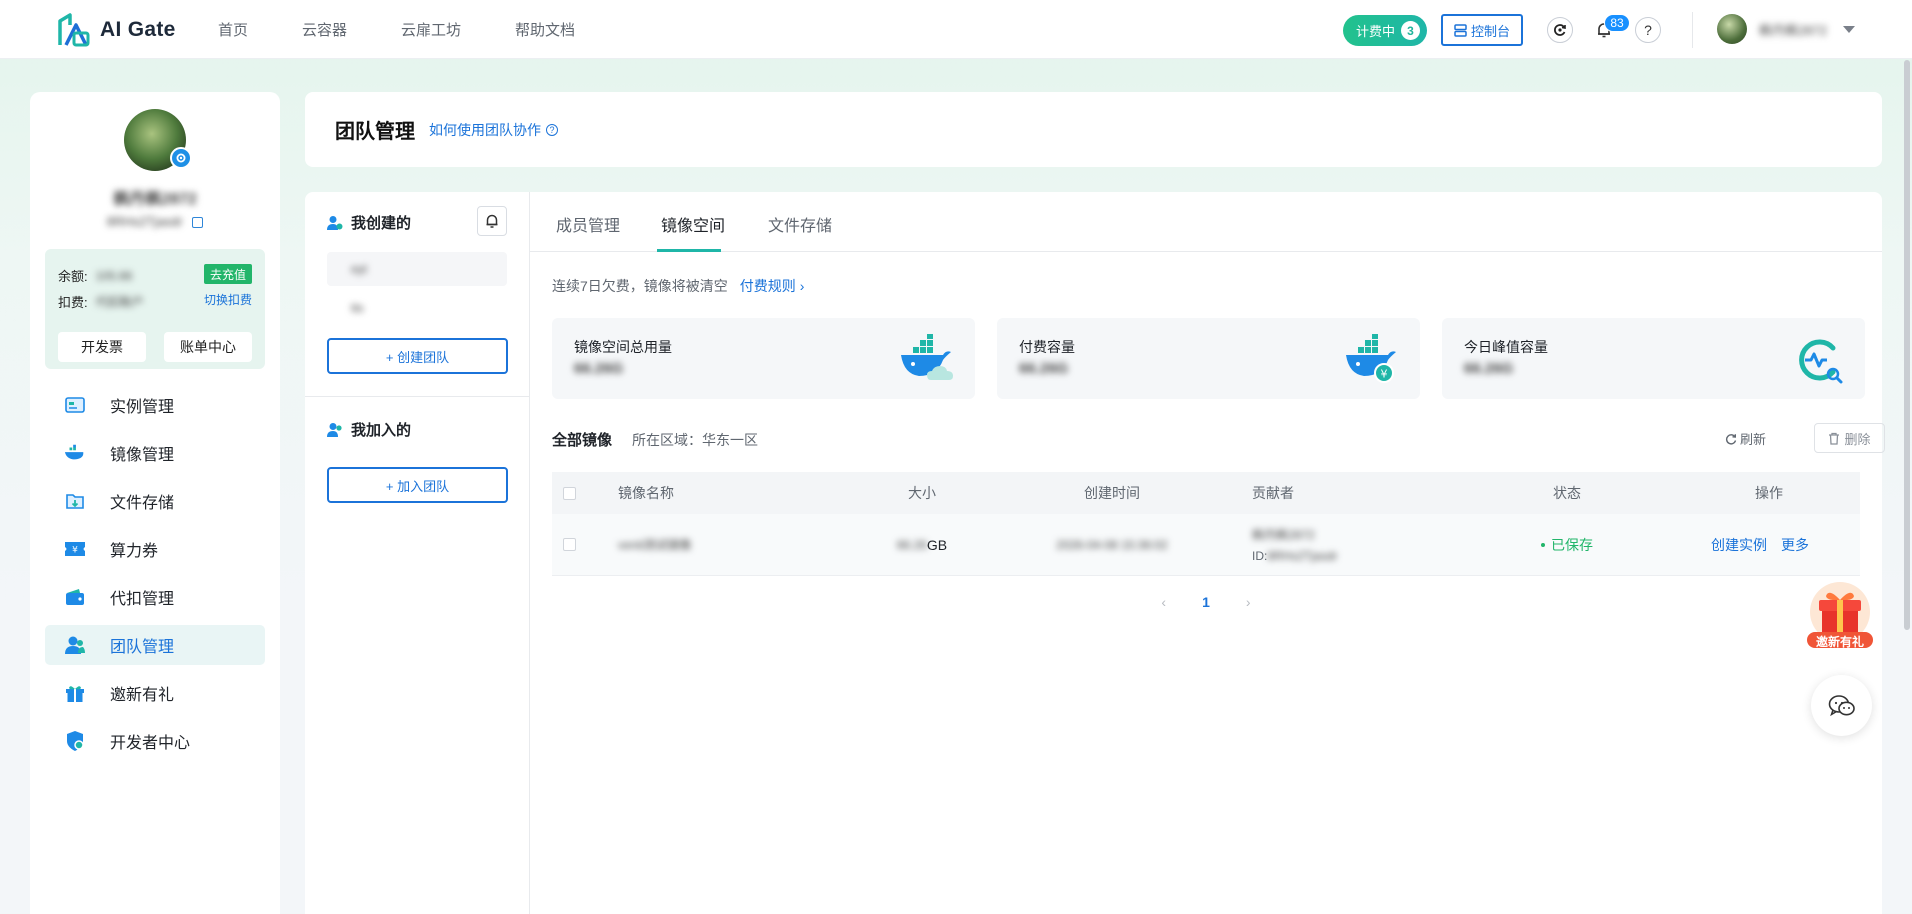 The height and width of the screenshot is (914, 1912). I want to click on switch-deduct-link: 切换扣费, so click(228, 299).